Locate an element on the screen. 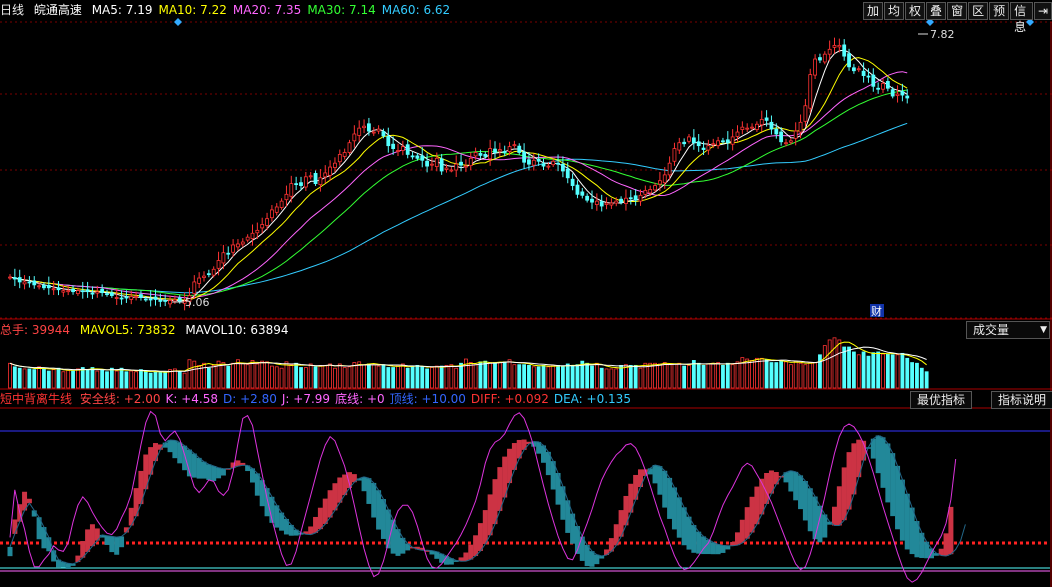 This screenshot has height=587, width=1052. period-label: 日线 is located at coordinates (12, 10).